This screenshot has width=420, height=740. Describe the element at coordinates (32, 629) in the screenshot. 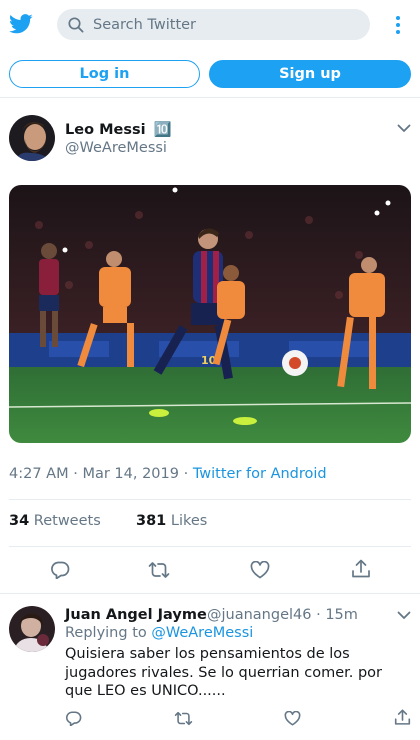

I see `reply-author-avatar` at that location.